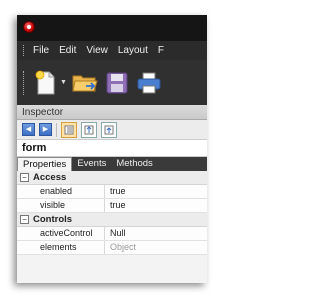 This screenshot has height=300, width=320. What do you see at coordinates (61, 233) in the screenshot?
I see `property-name: activeControl` at bounding box center [61, 233].